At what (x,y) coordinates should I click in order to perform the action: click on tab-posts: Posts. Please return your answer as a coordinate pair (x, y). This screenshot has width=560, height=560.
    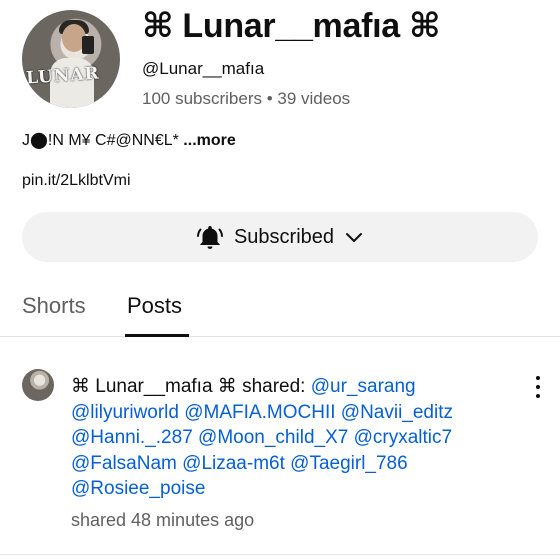
    Looking at the image, I should click on (154, 306).